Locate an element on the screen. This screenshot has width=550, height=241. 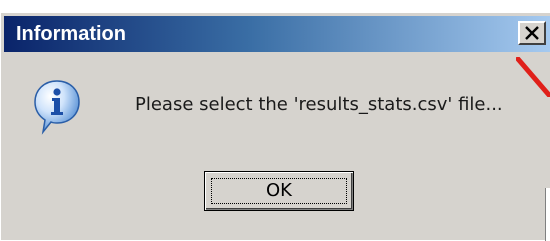
ok-button-label: OK is located at coordinates (279, 190).